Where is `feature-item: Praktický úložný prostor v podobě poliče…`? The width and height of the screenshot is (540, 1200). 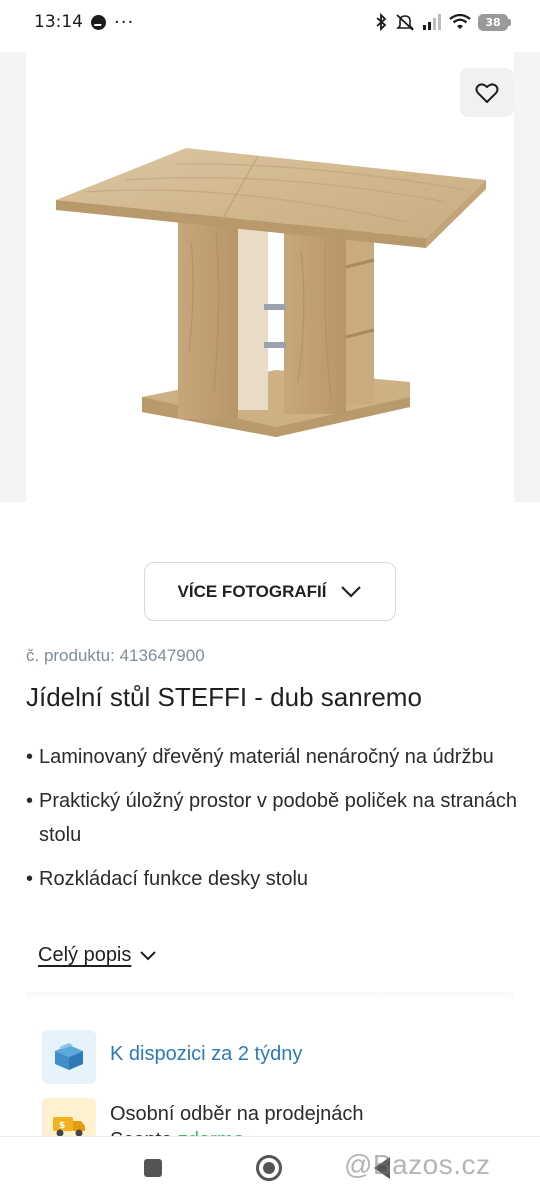 feature-item: Praktický úložný prostor v podobě poliče… is located at coordinates (273, 818).